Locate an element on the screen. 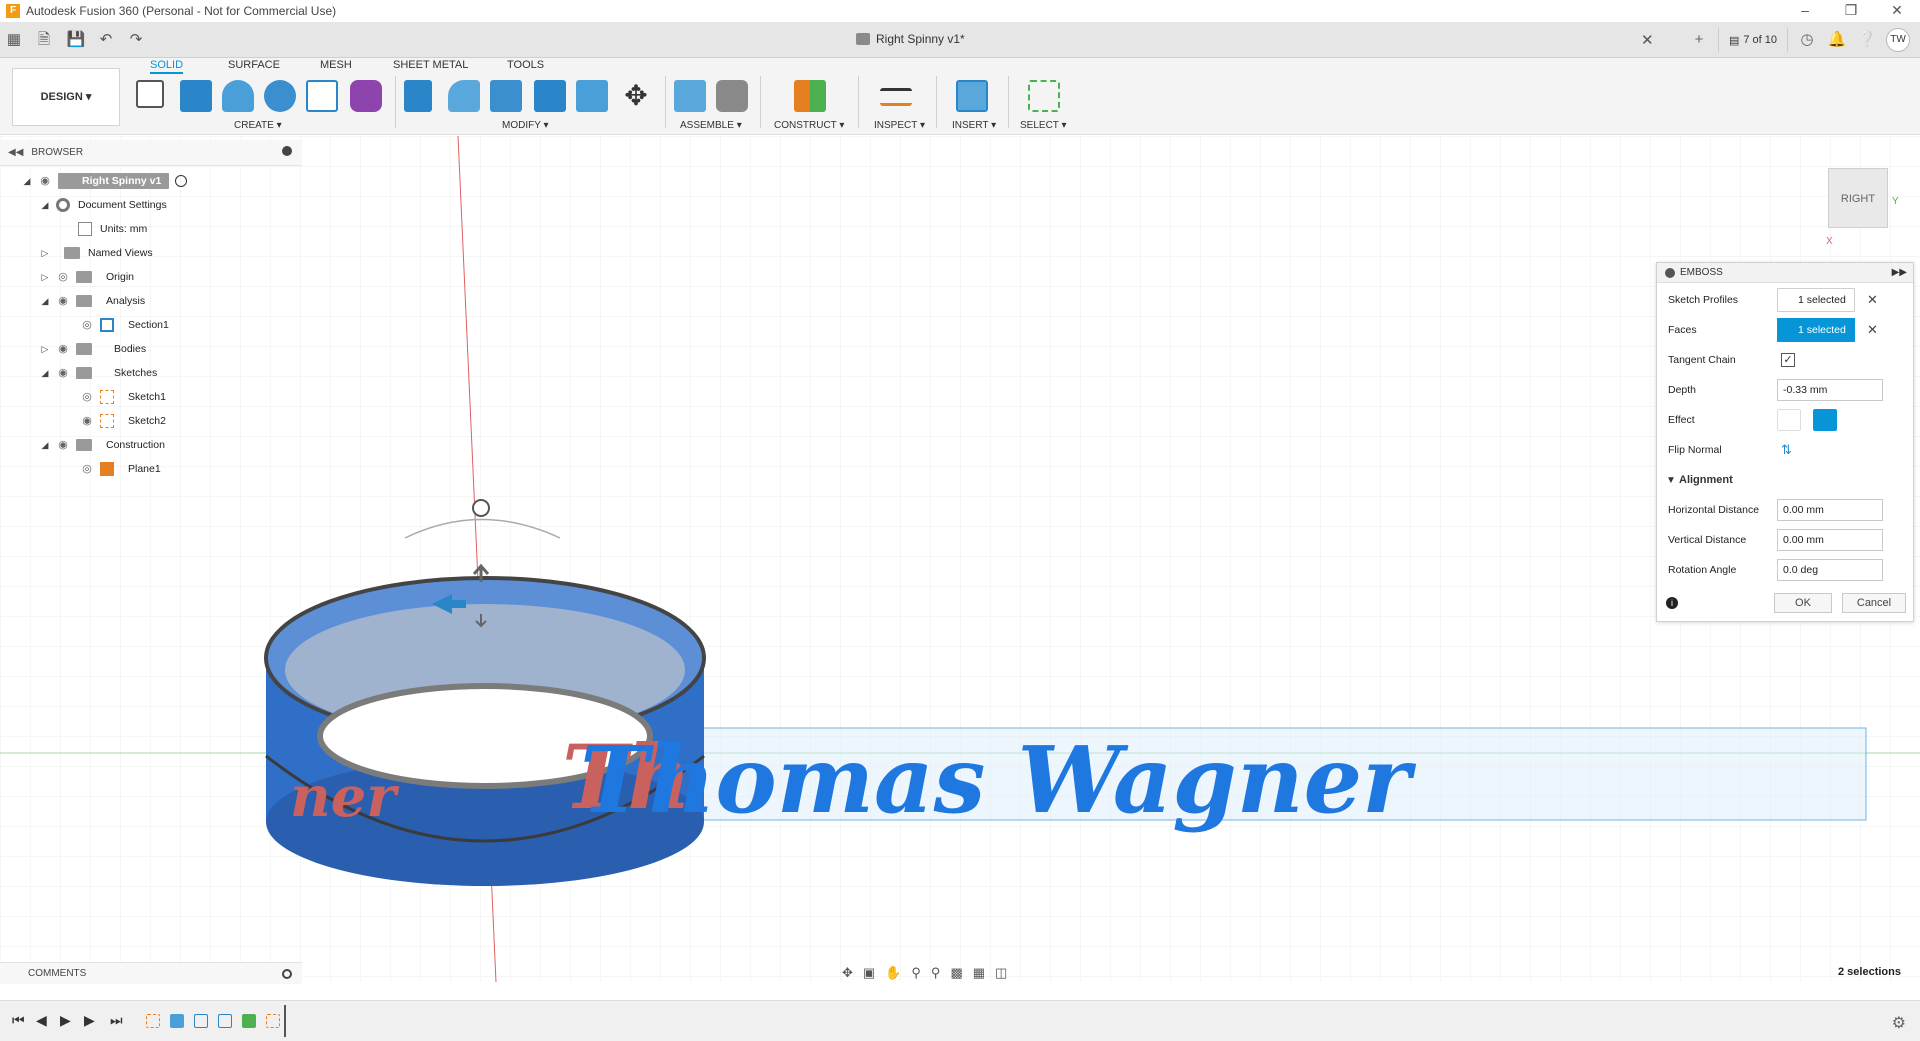 Image resolution: width=1920 pixels, height=1041 pixels. tree-item-sketches: ◢ ◉ Sketches is located at coordinates (98, 373).